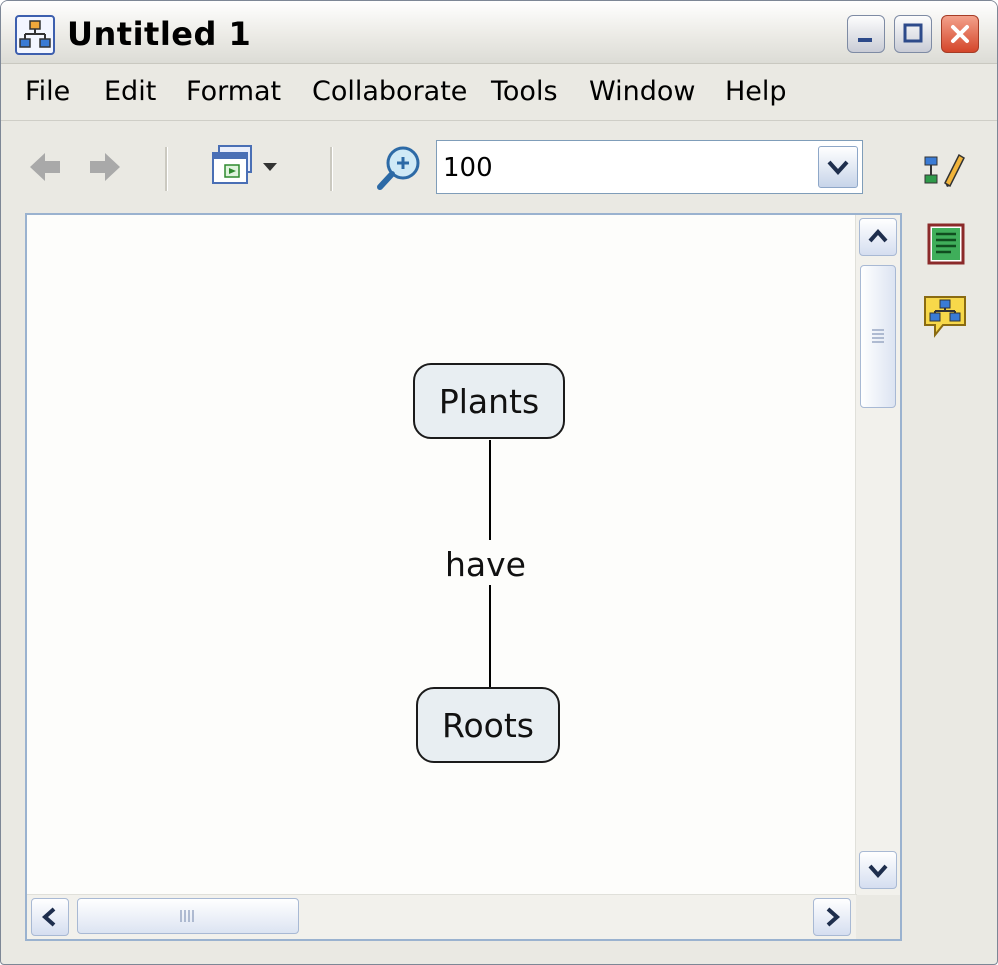  What do you see at coordinates (488, 725) in the screenshot?
I see `concept-node-roots: Roots` at bounding box center [488, 725].